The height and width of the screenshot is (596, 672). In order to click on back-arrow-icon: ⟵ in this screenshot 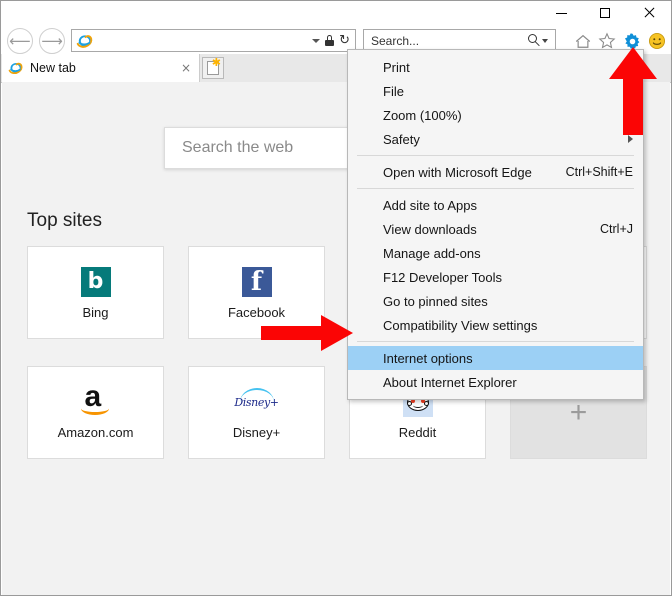, I will do `click(20, 40)`.